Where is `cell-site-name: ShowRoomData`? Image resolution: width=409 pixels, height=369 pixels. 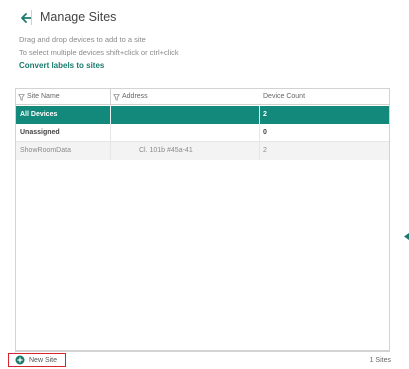
cell-site-name: ShowRoomData is located at coordinates (45, 150).